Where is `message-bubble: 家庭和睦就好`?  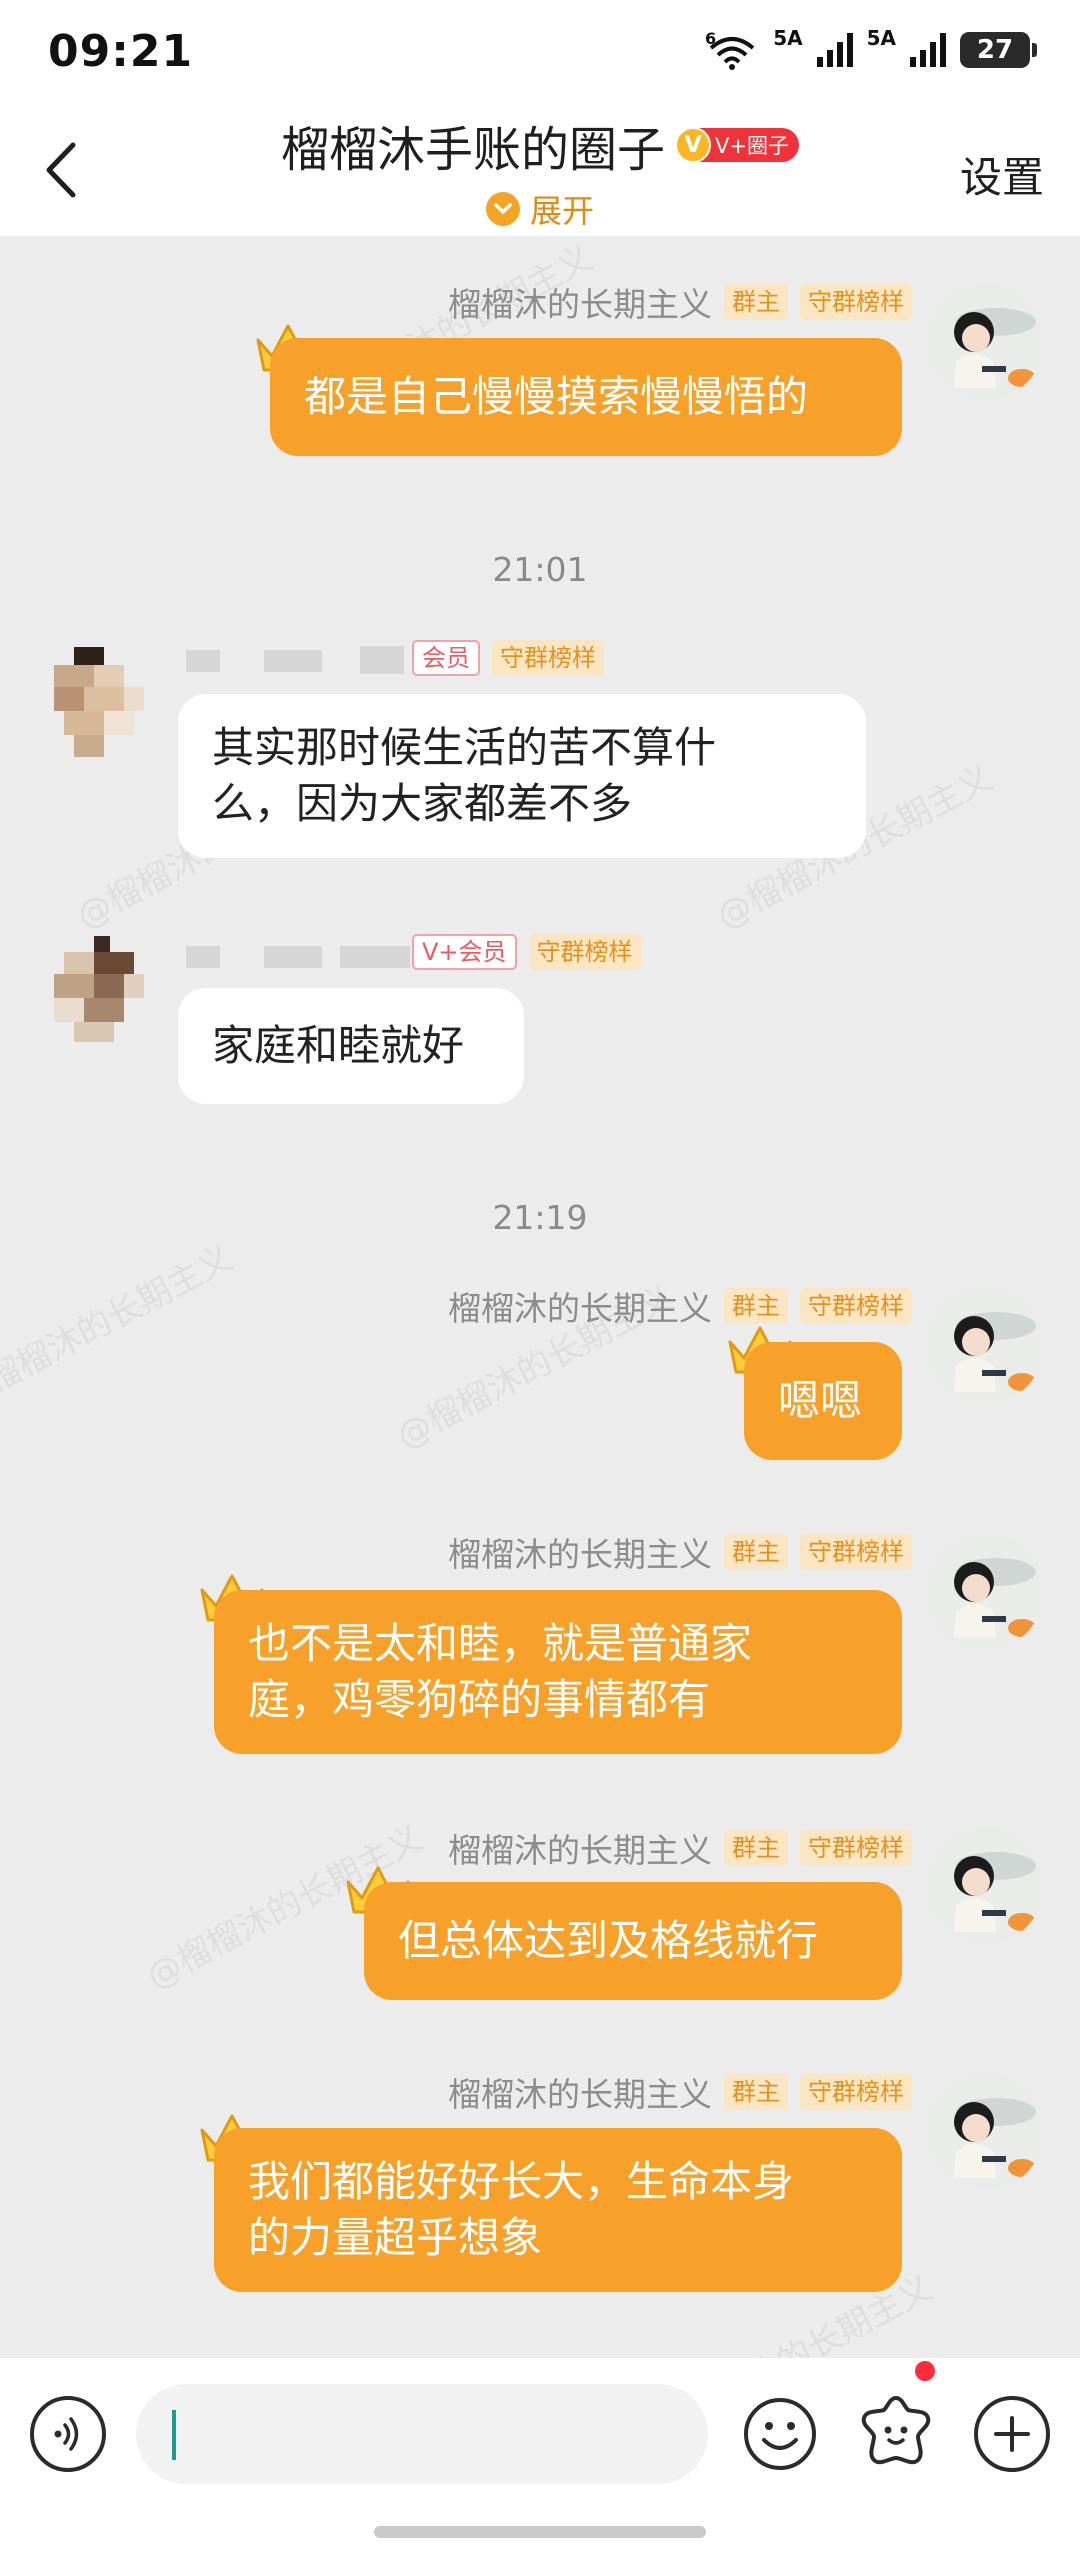 message-bubble: 家庭和睦就好 is located at coordinates (351, 1046).